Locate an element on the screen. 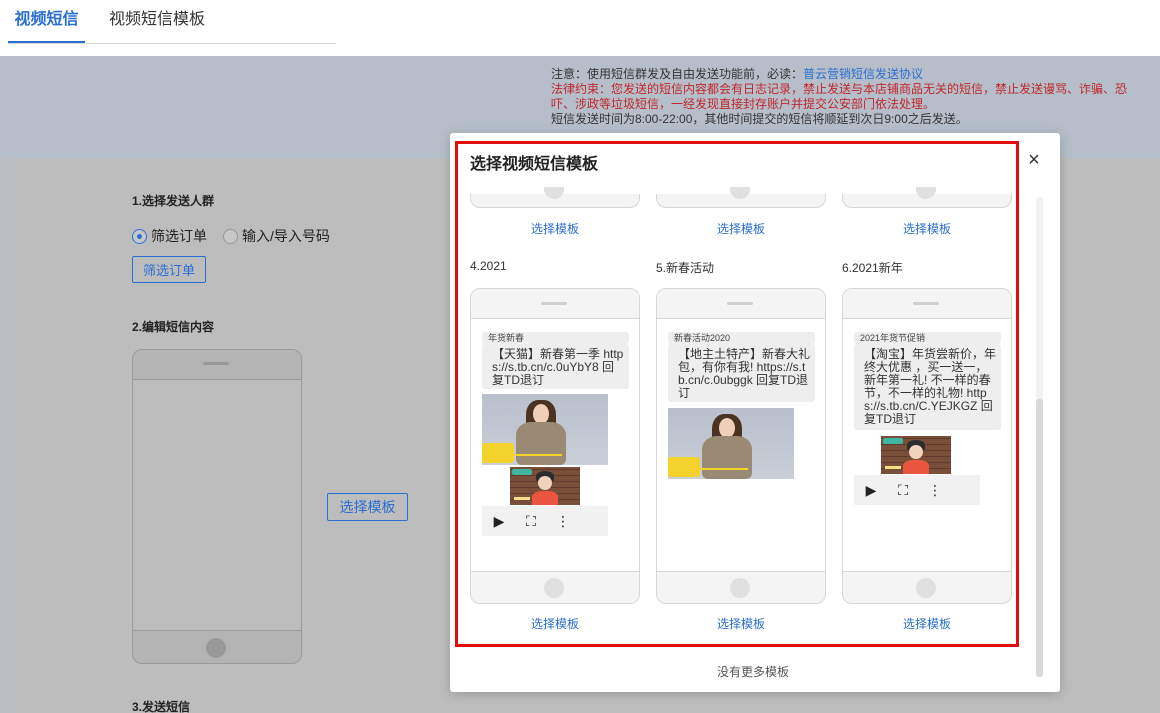 The width and height of the screenshot is (1160, 713). agreement-link: 普云营销短信发送协议 is located at coordinates (863, 74).